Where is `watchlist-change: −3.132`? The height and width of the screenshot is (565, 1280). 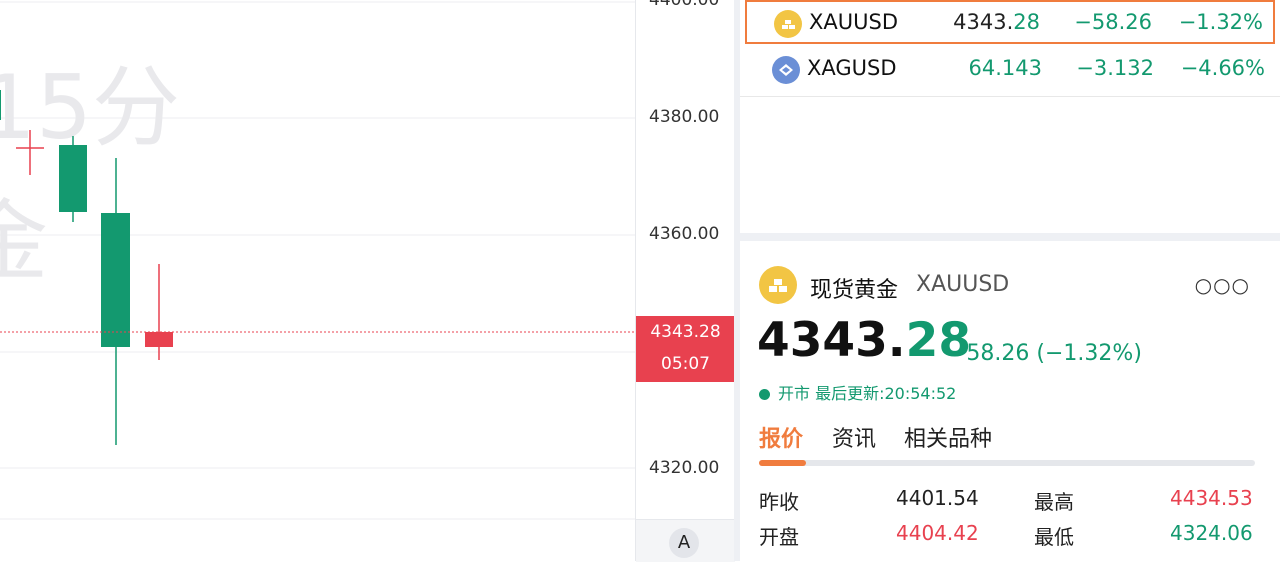 watchlist-change: −3.132 is located at coordinates (1115, 68).